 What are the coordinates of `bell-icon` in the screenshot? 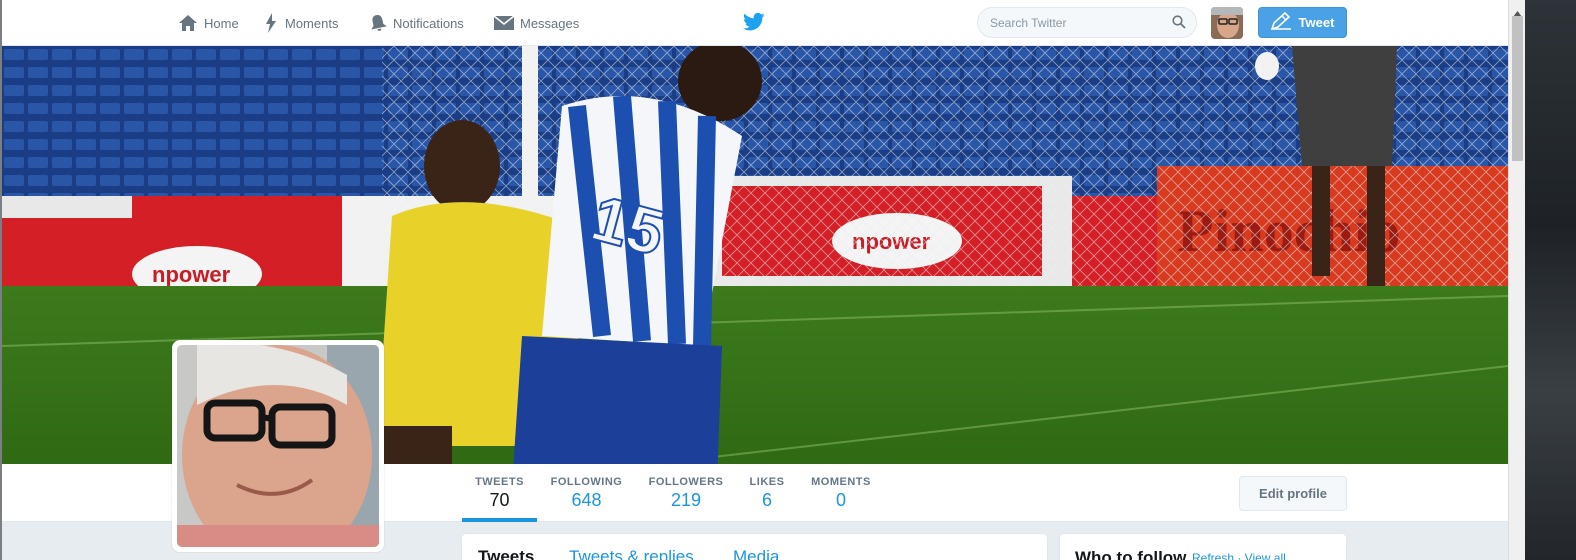 It's located at (378, 23).